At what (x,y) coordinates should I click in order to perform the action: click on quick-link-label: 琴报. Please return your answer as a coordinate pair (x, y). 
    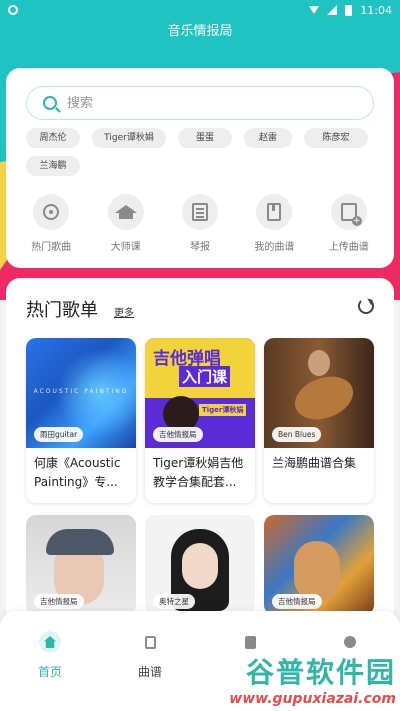
    Looking at the image, I should click on (199, 247).